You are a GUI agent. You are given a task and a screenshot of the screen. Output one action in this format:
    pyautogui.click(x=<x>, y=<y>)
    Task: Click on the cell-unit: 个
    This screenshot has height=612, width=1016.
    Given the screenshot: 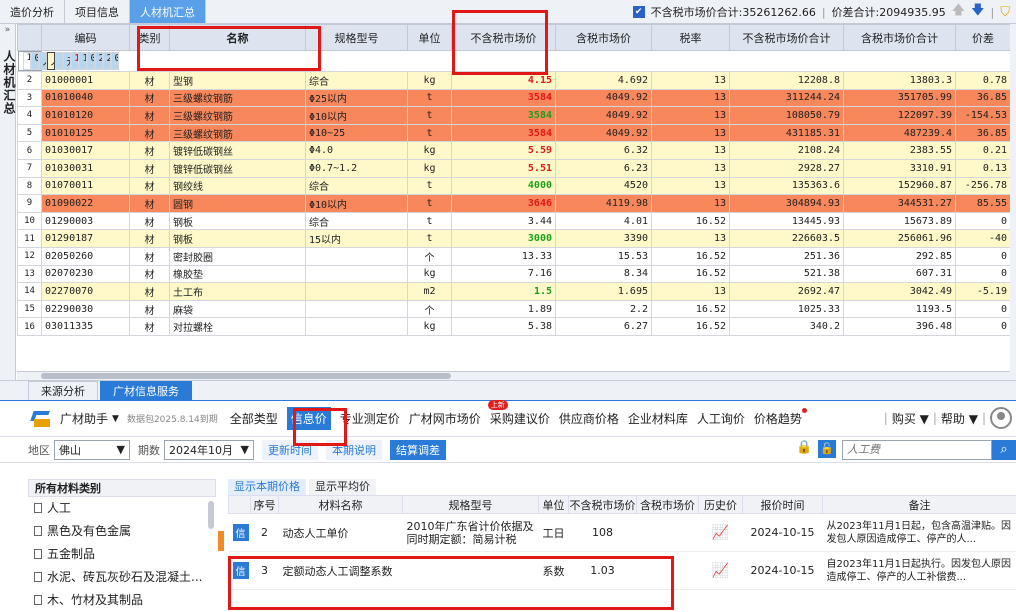 What is the action you would take?
    pyautogui.click(x=430, y=256)
    